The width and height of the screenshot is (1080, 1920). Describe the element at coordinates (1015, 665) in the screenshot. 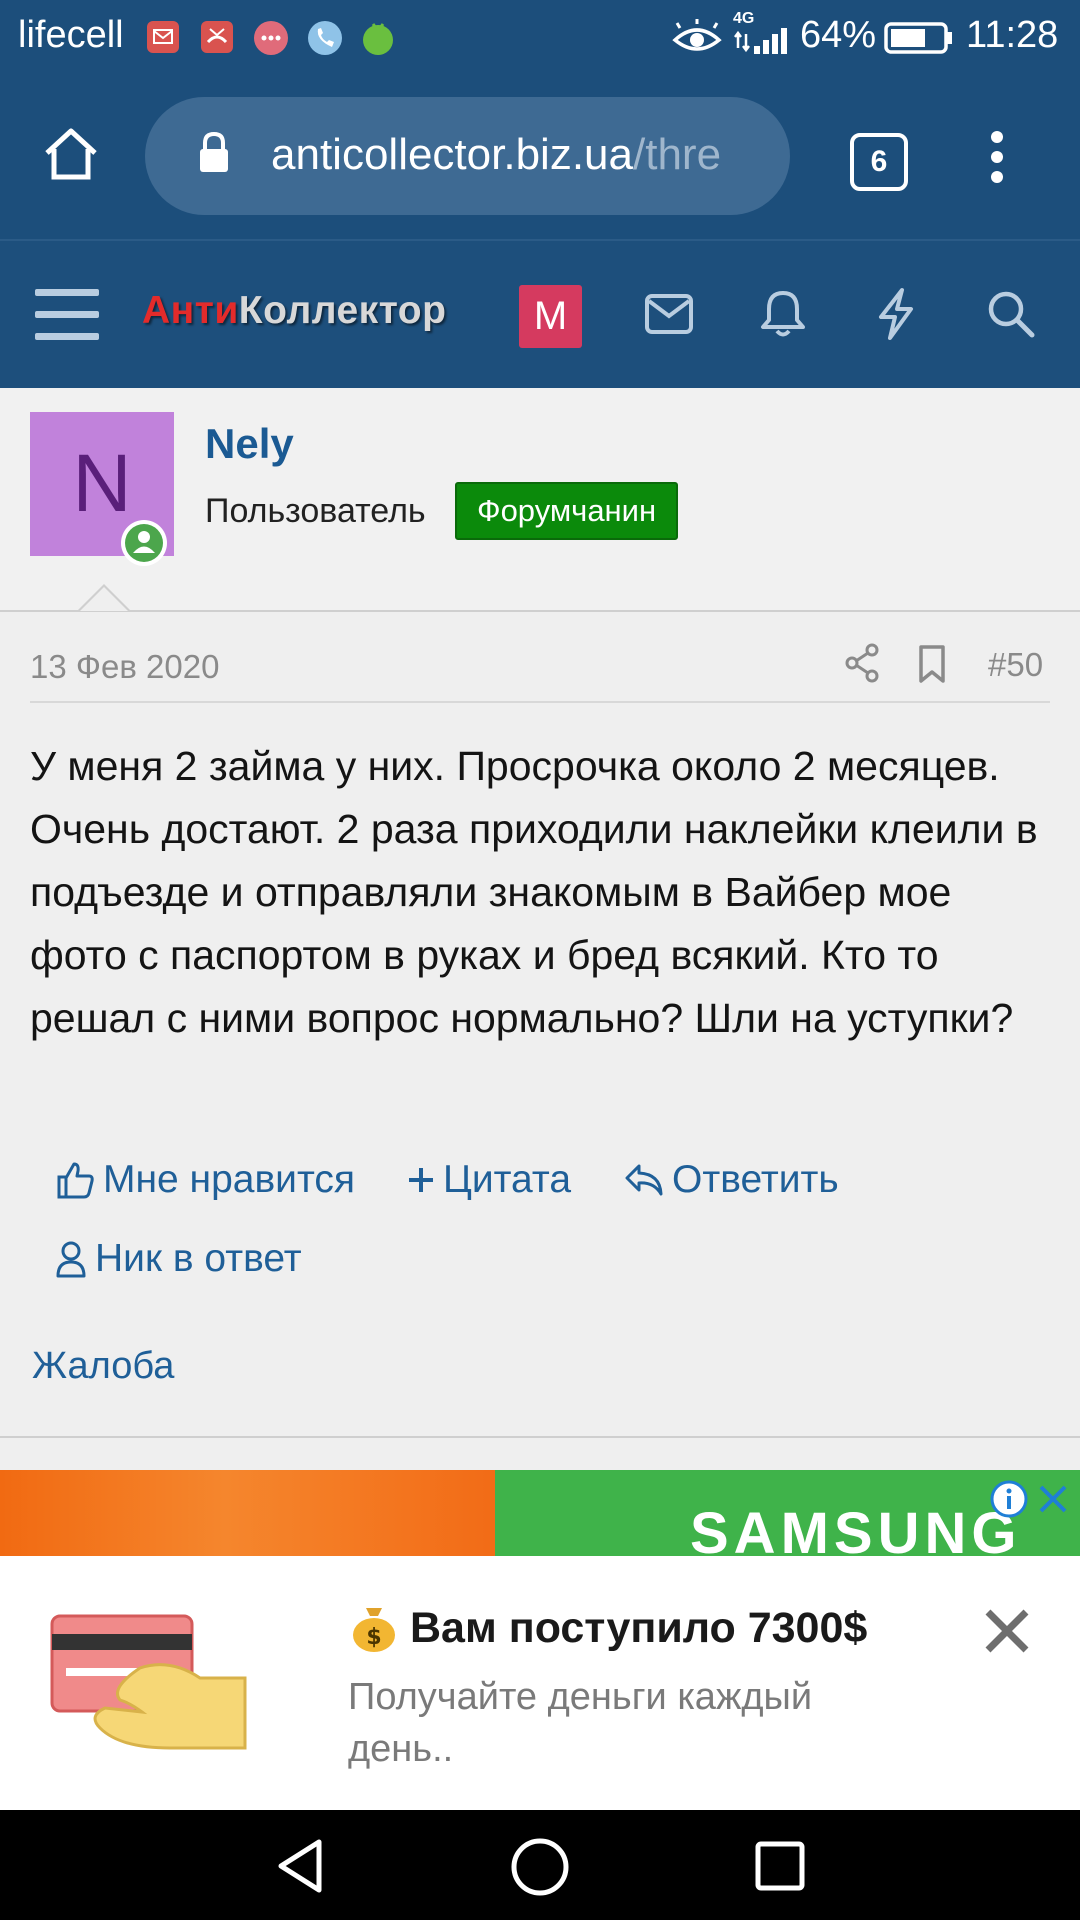

I see `post-number-link: #50` at that location.